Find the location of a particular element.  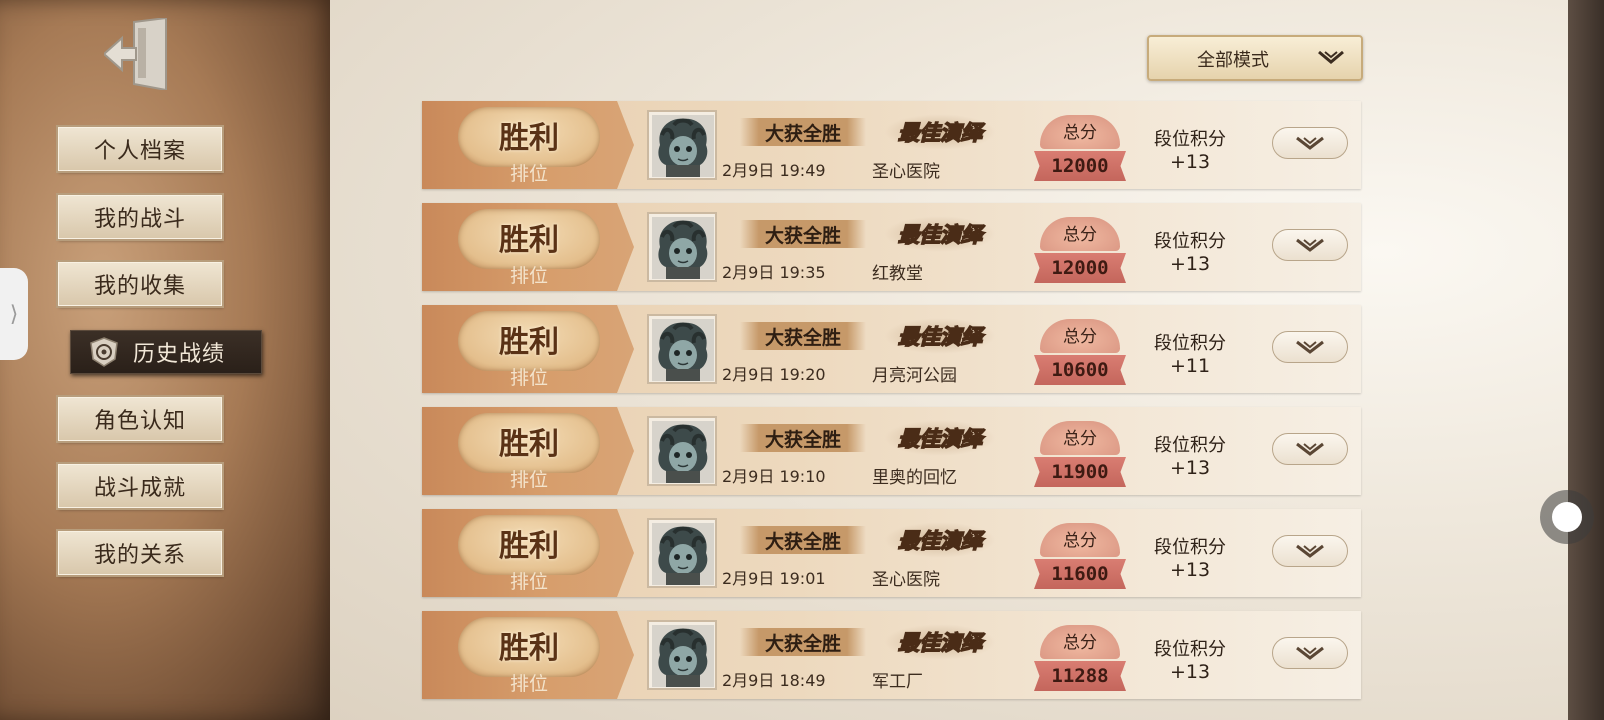

nav-item-relations: 我的关系 is located at coordinates (140, 553).